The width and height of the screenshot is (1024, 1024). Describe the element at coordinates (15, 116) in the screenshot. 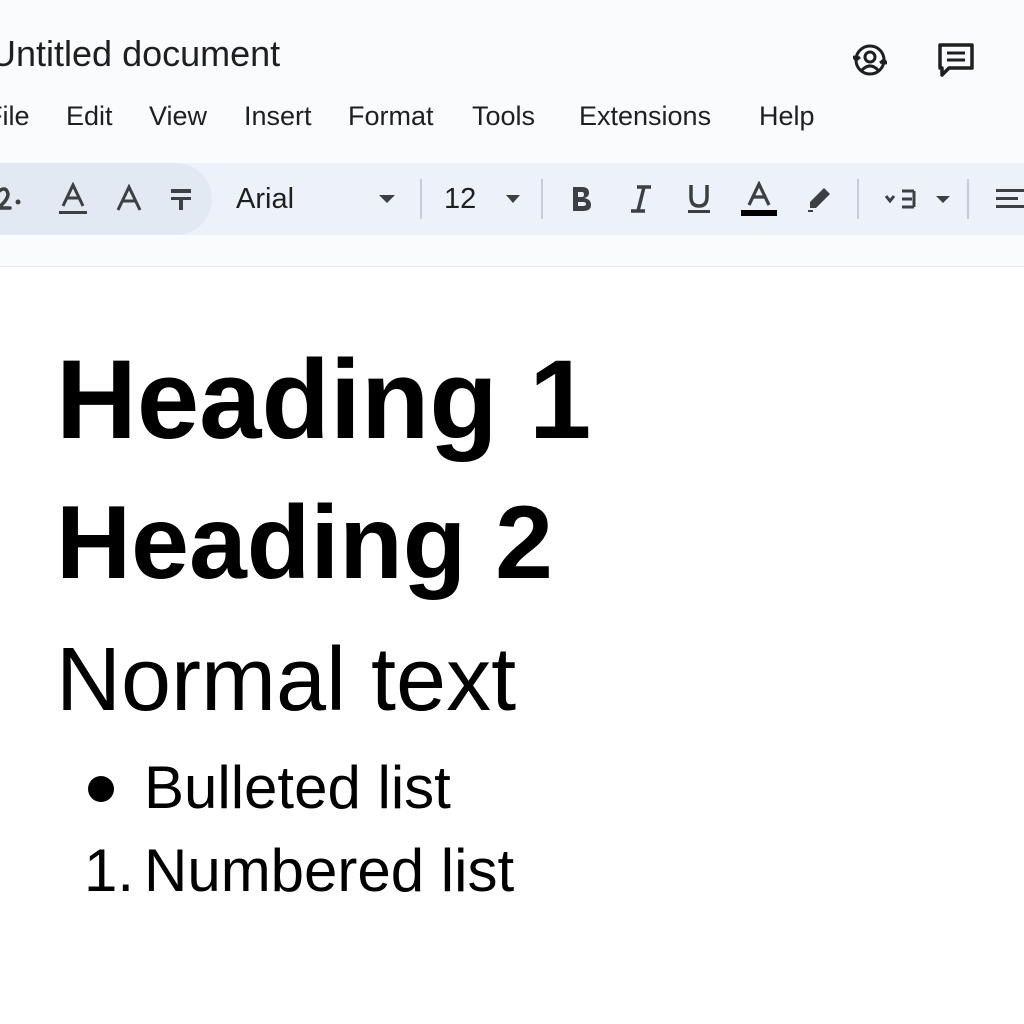

I see `menu-file: File` at that location.